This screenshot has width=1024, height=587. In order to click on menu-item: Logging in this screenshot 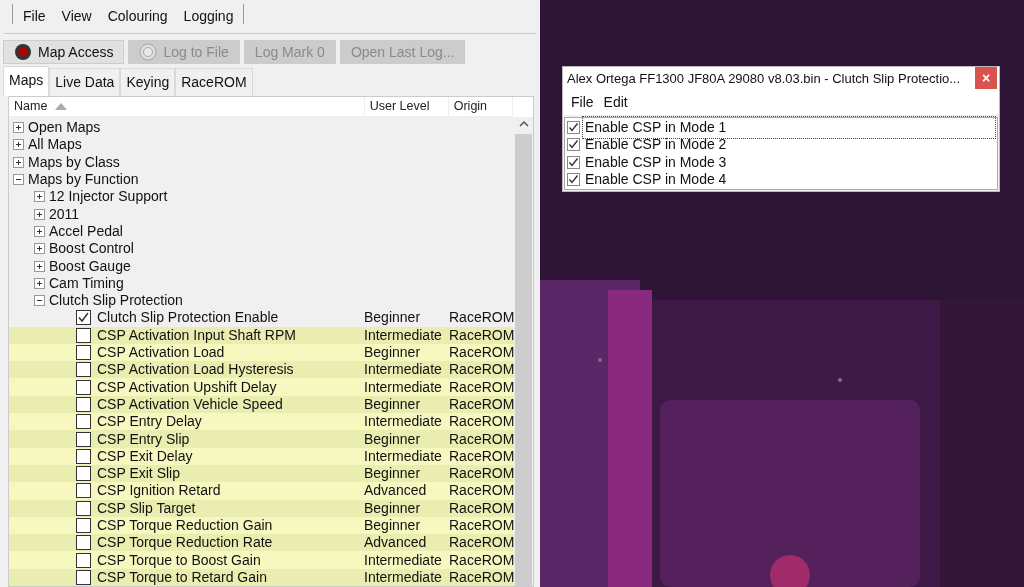, I will do `click(208, 16)`.